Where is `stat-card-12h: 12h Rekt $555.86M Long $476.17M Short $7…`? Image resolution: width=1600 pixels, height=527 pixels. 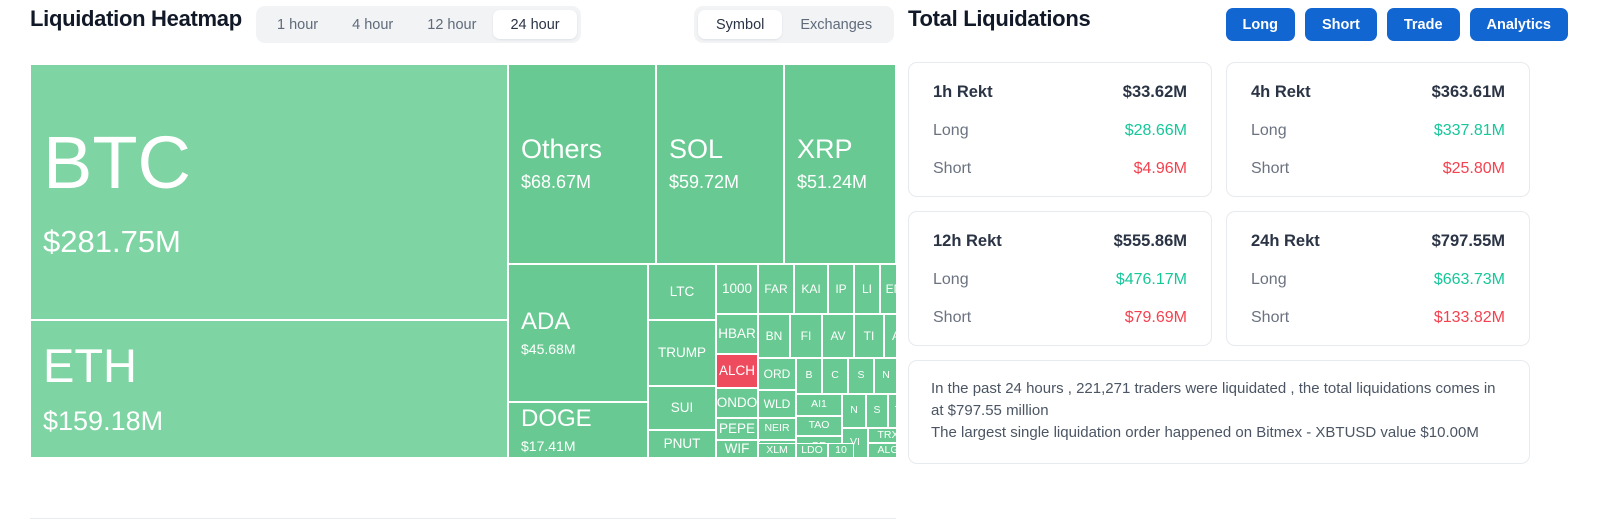 stat-card-12h: 12h Rekt $555.86M Long $476.17M Short $7… is located at coordinates (1060, 278).